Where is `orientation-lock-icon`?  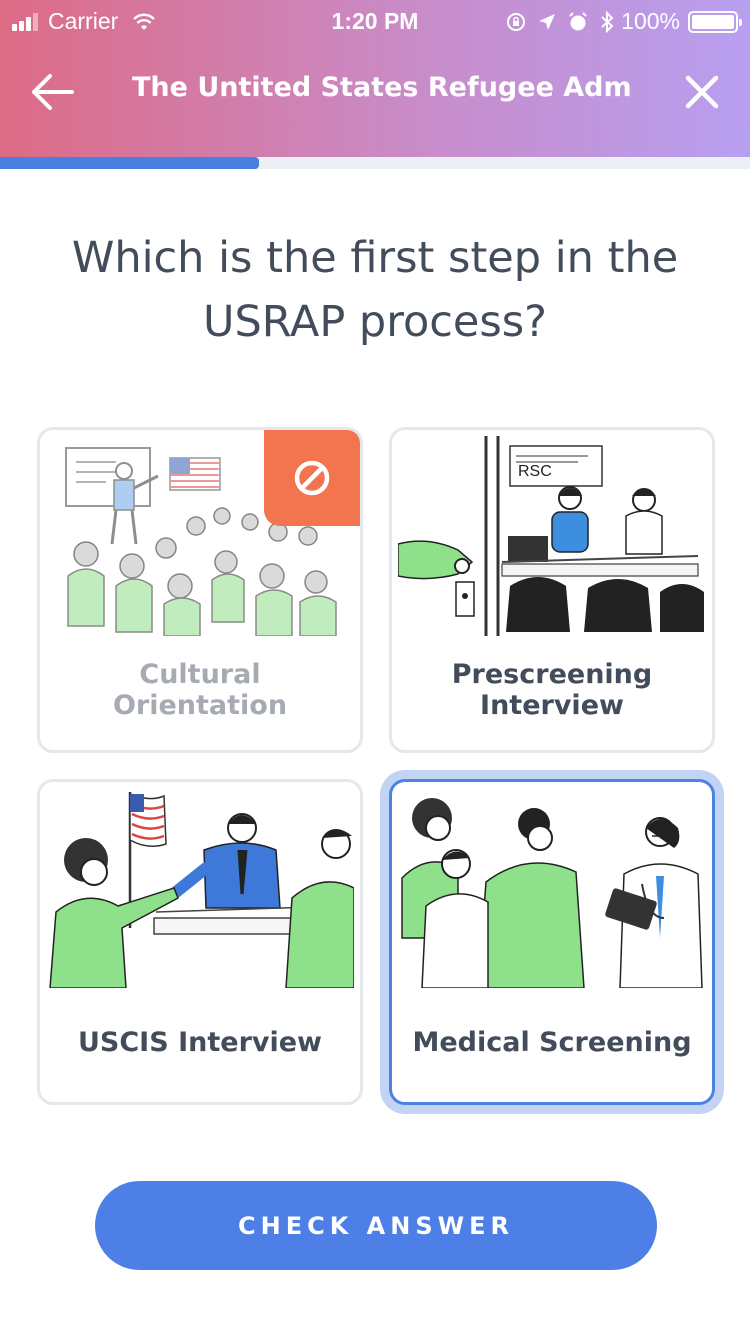 orientation-lock-icon is located at coordinates (516, 21).